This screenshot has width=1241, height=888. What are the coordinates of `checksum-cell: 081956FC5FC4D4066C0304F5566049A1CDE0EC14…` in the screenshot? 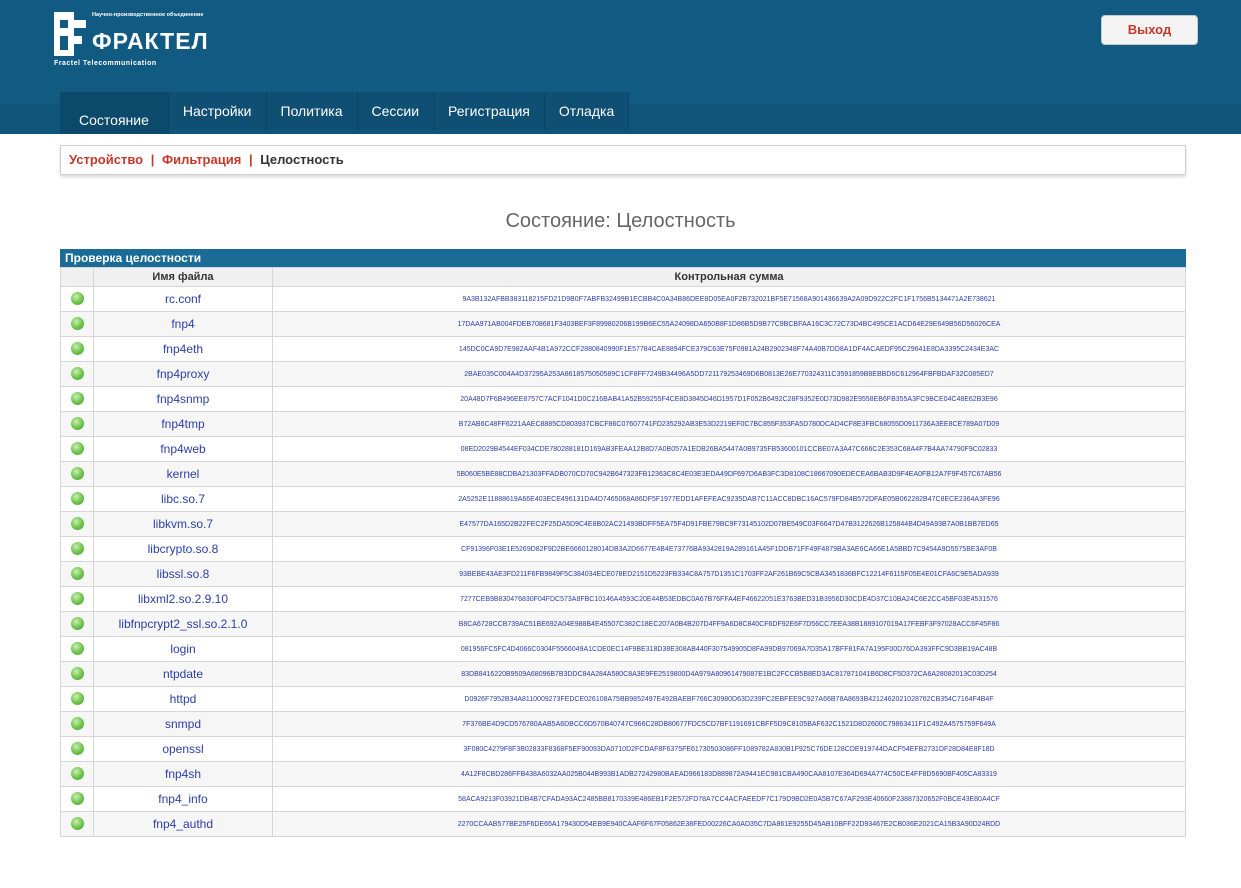 It's located at (729, 649).